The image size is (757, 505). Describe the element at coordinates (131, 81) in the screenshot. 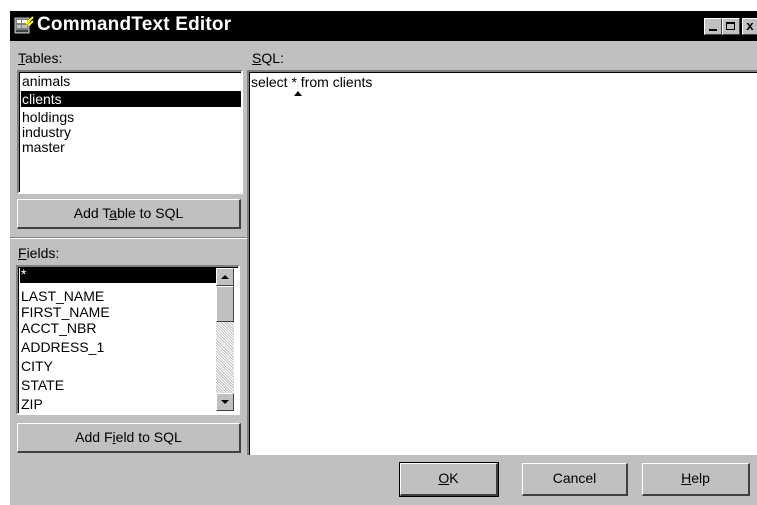

I see `table-item-animals: animals` at that location.